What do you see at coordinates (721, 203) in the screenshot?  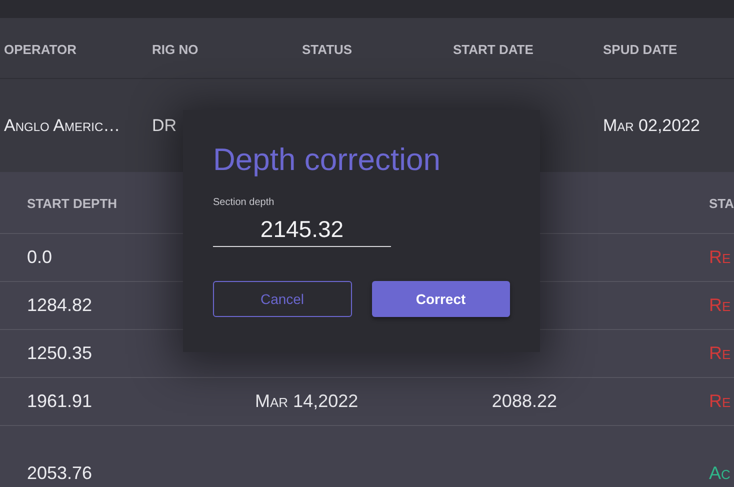 I see `column-header: STA` at bounding box center [721, 203].